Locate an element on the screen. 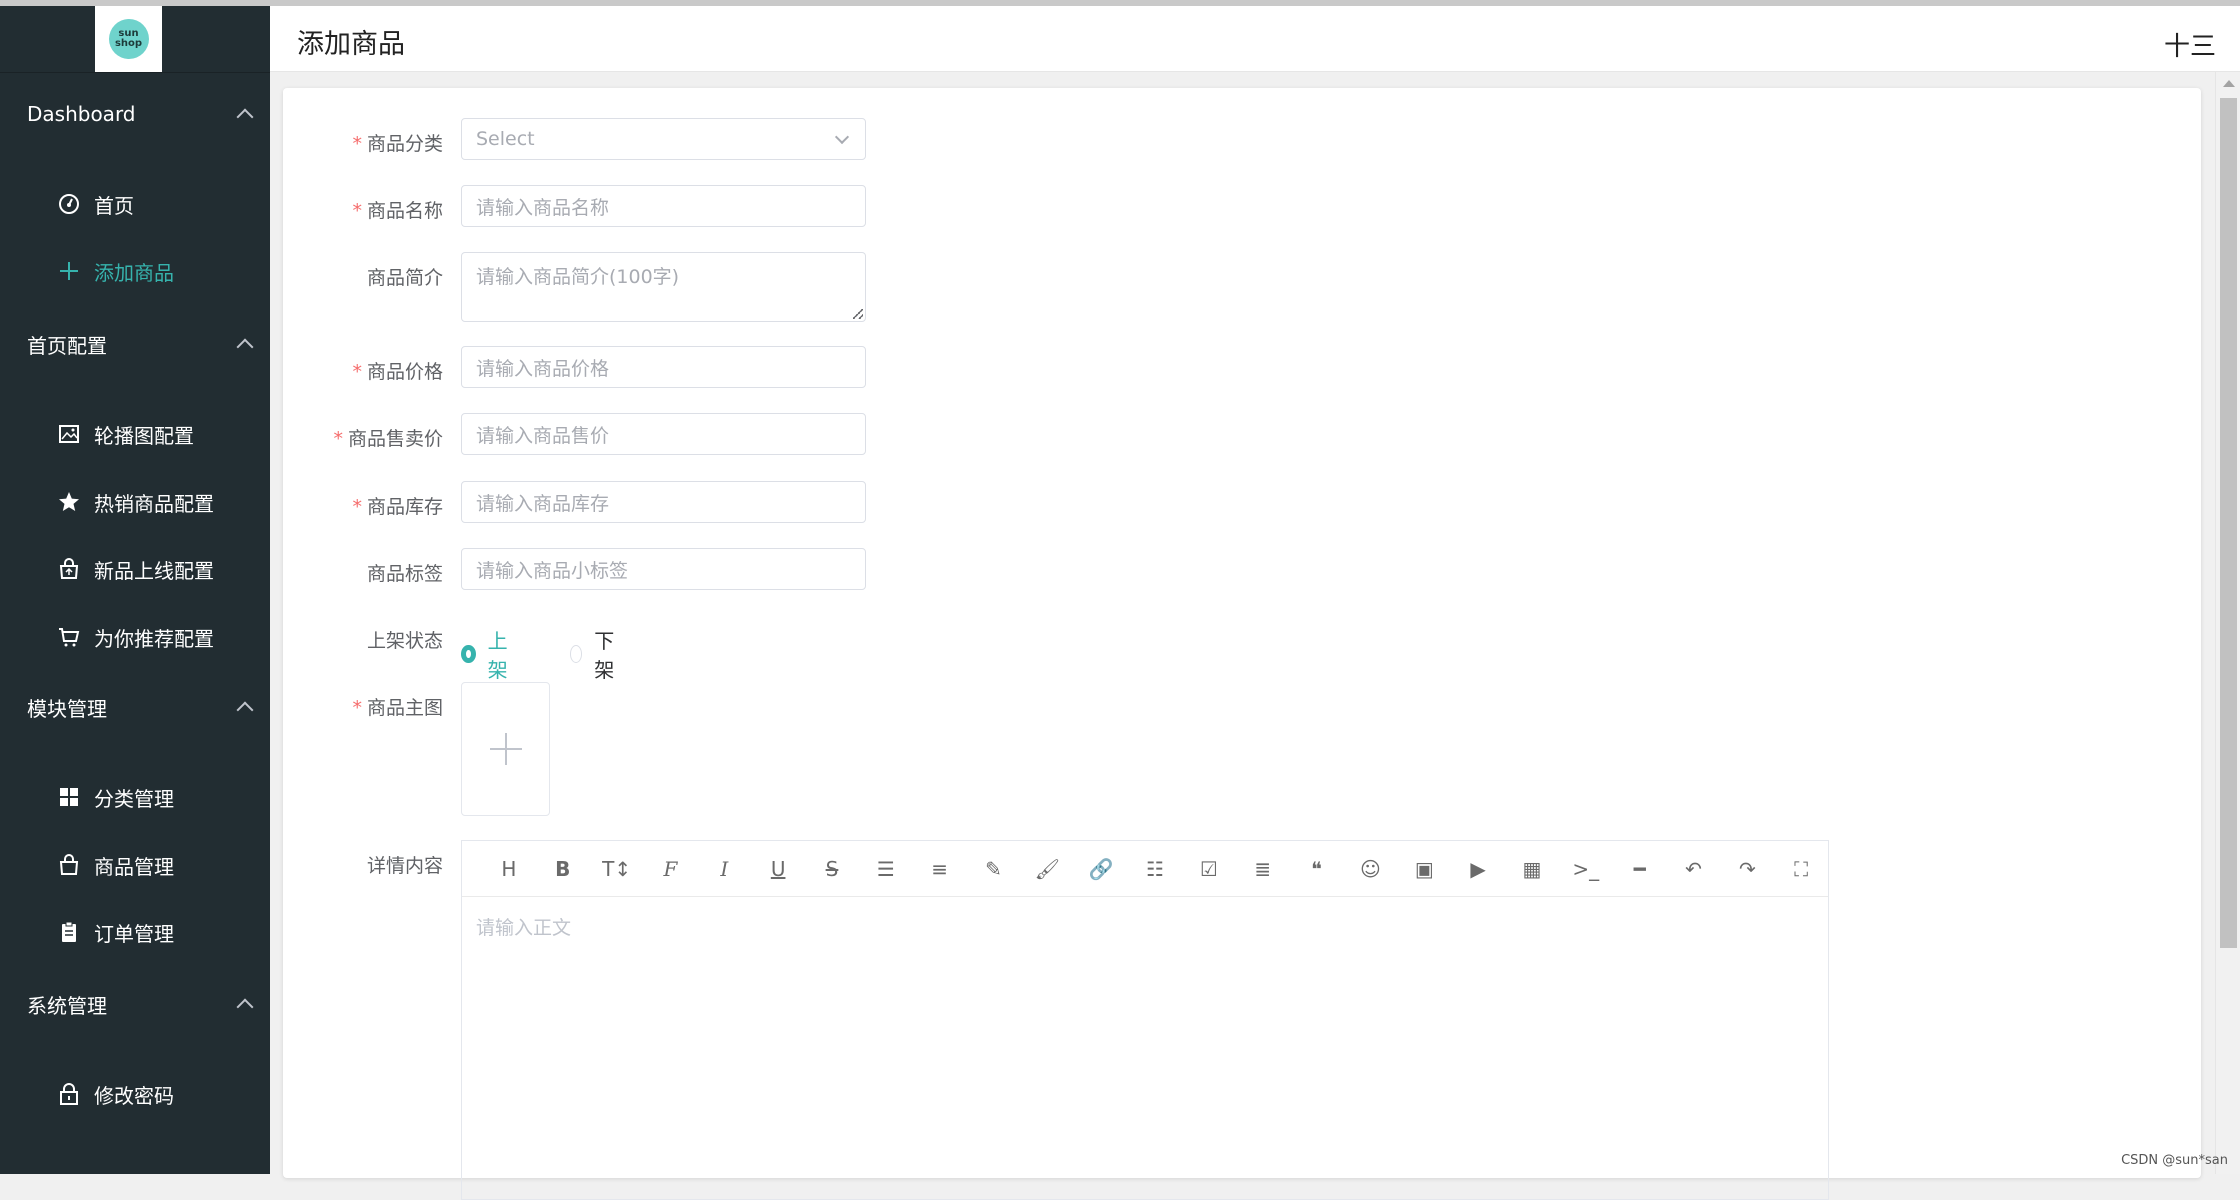 The width and height of the screenshot is (2240, 1200). page-title: 添加商品 is located at coordinates (351, 41).